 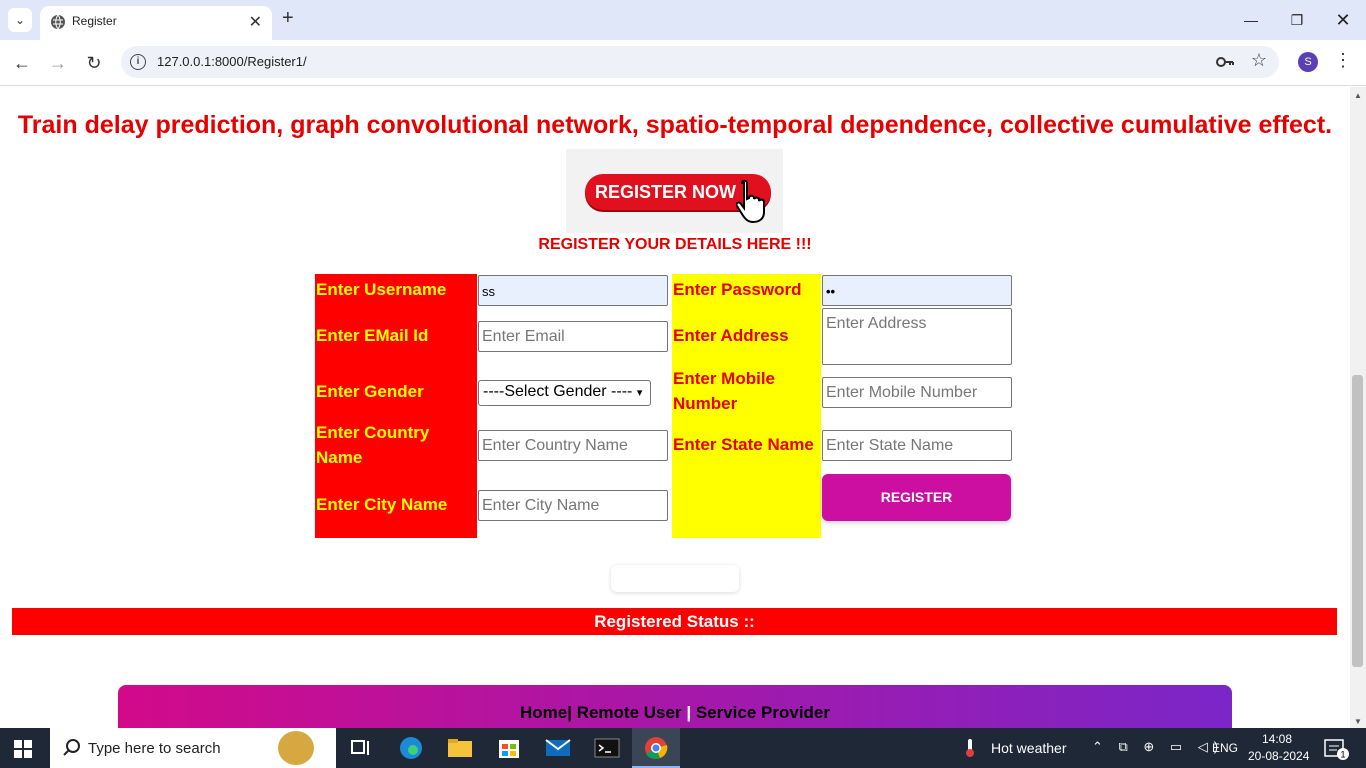 I want to click on tab-close-icon: ✕, so click(x=255, y=22).